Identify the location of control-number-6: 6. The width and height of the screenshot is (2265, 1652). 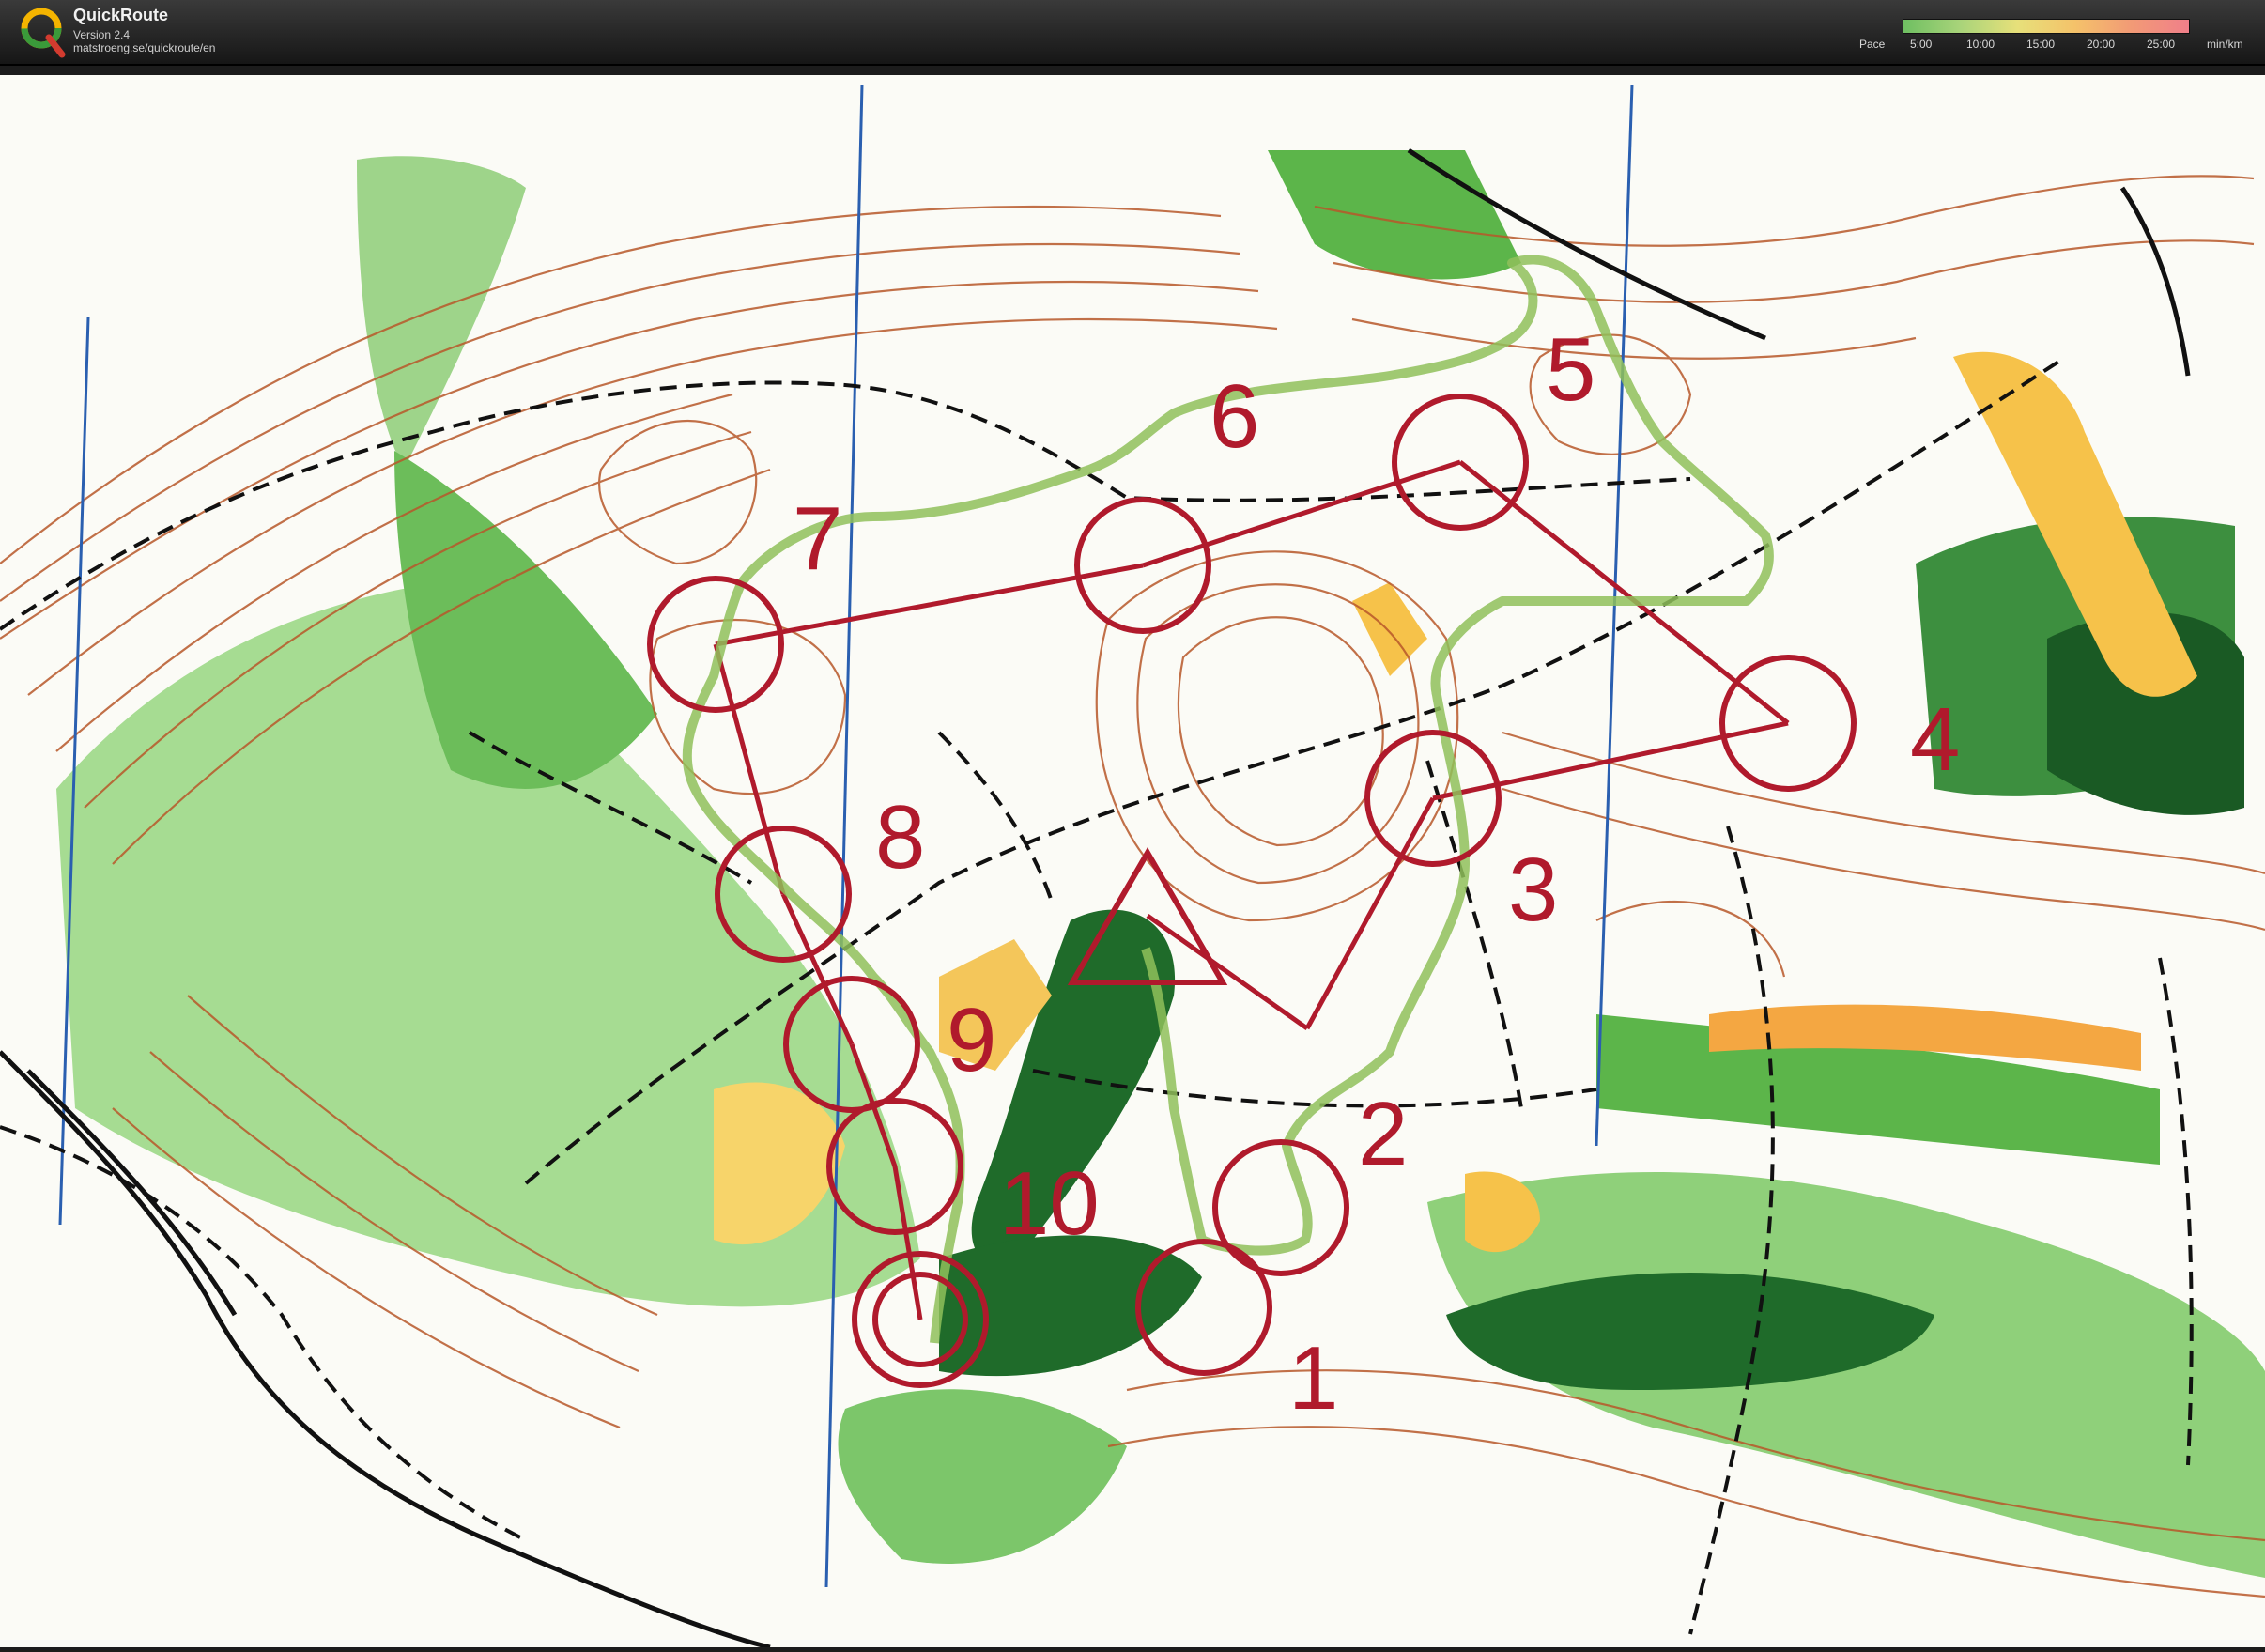
(1234, 416).